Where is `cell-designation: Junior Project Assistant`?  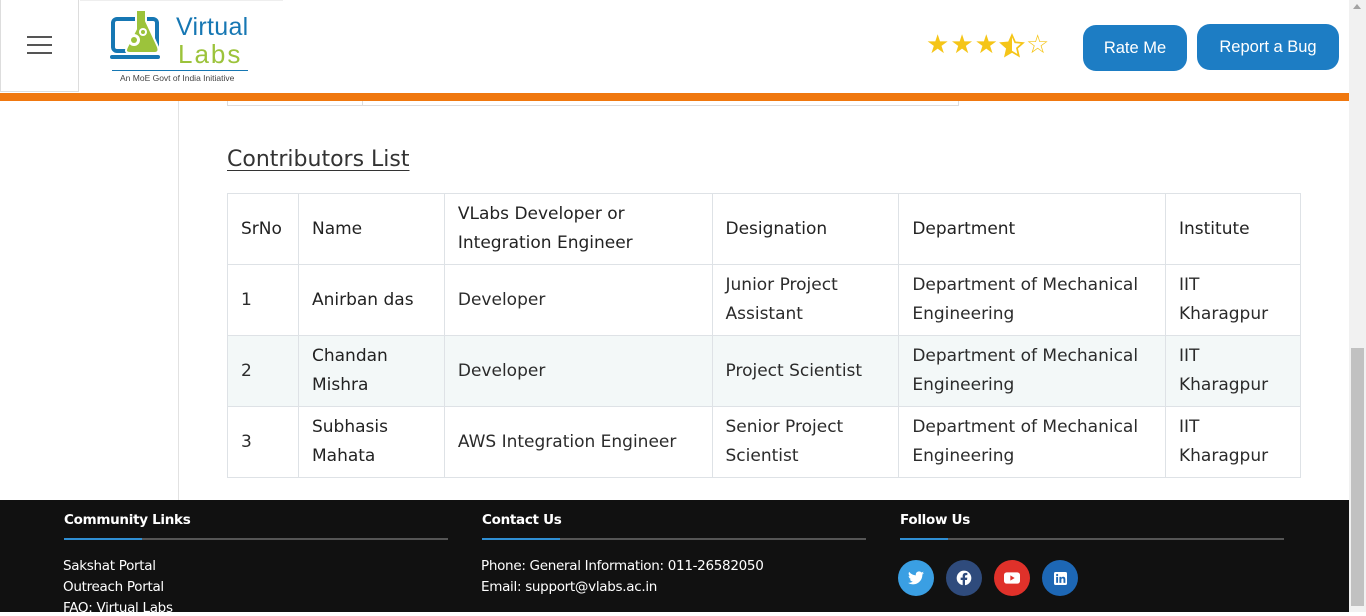
cell-designation: Junior Project Assistant is located at coordinates (805, 300).